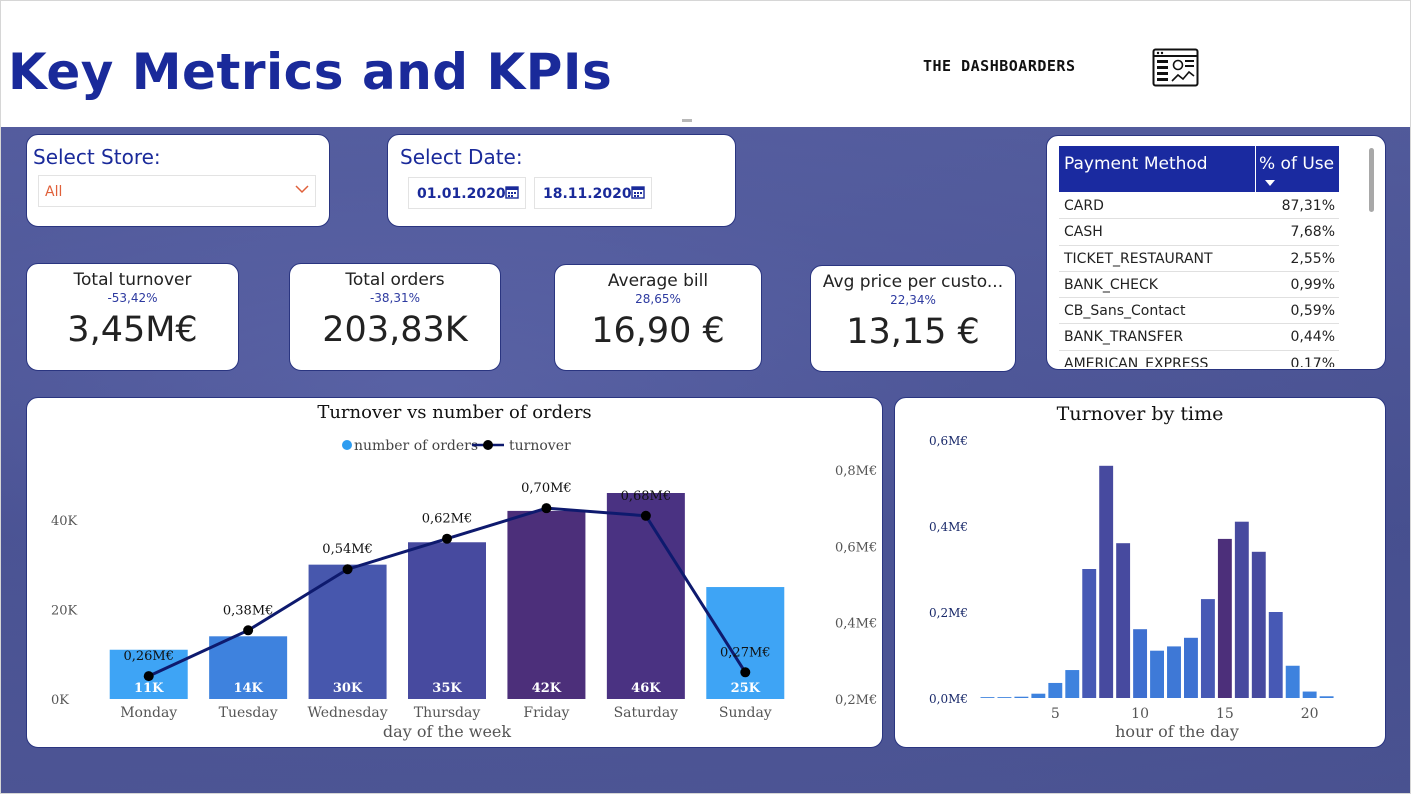 Image resolution: width=1411 pixels, height=794 pixels. What do you see at coordinates (97, 157) in the screenshot?
I see `store-slicer-label: Select Store:` at bounding box center [97, 157].